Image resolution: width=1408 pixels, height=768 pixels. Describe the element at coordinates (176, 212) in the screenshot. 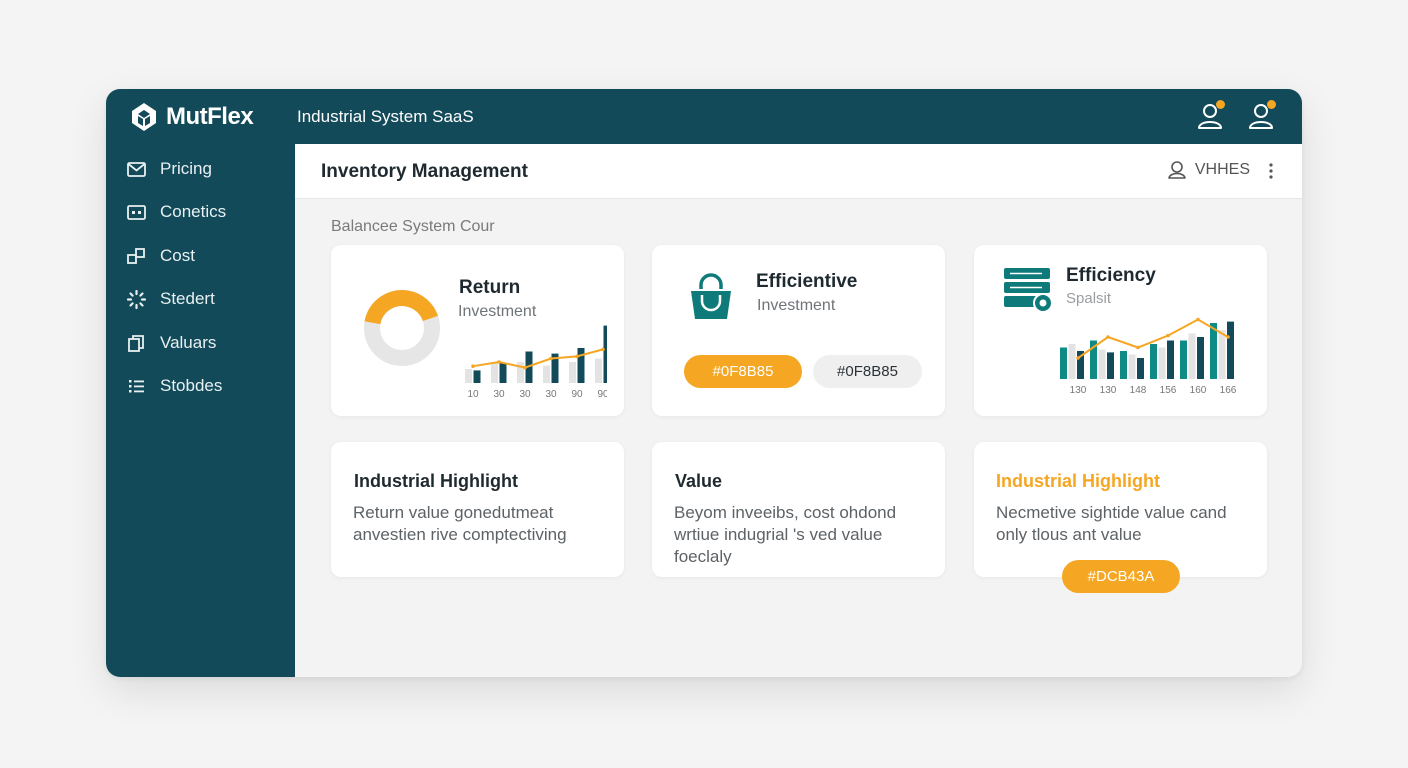

I see `sidebar-item-conetics: Conetics` at that location.